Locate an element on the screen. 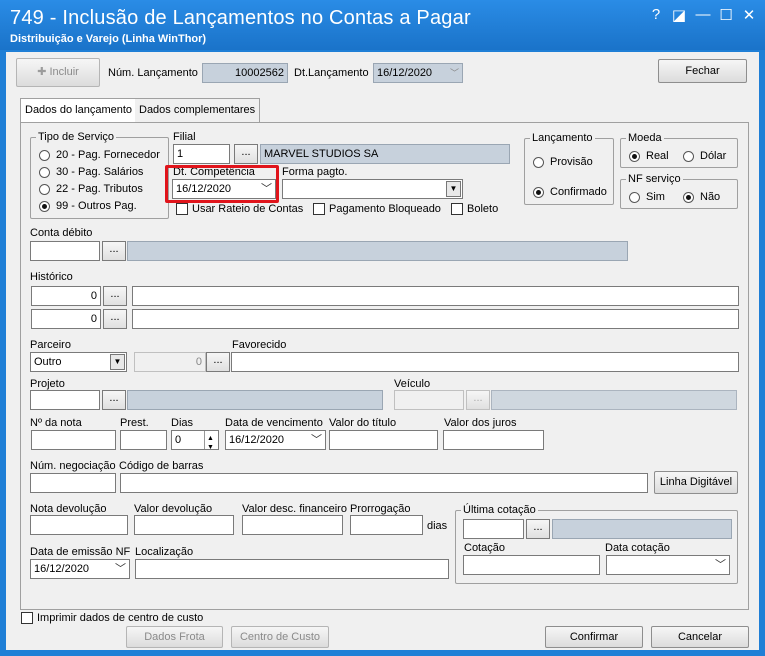 Image resolution: width=765 pixels, height=656 pixels. valor-devolucao-field is located at coordinates (184, 525).